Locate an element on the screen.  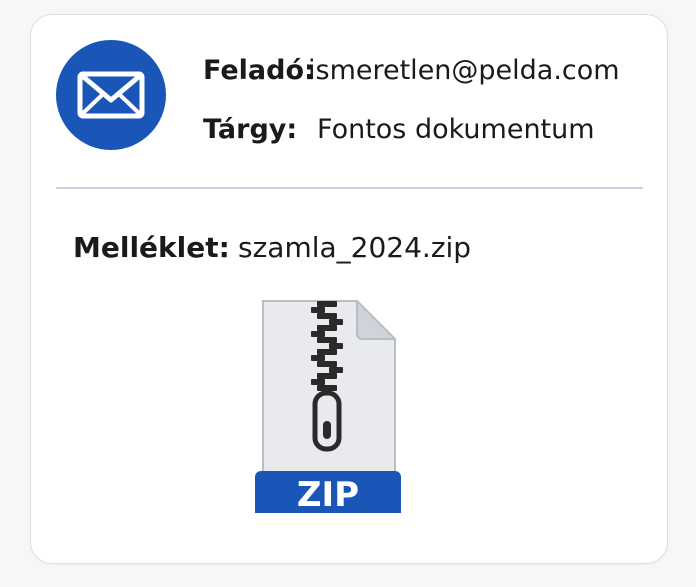
subject-text: Fontos dokumentum is located at coordinates (456, 129).